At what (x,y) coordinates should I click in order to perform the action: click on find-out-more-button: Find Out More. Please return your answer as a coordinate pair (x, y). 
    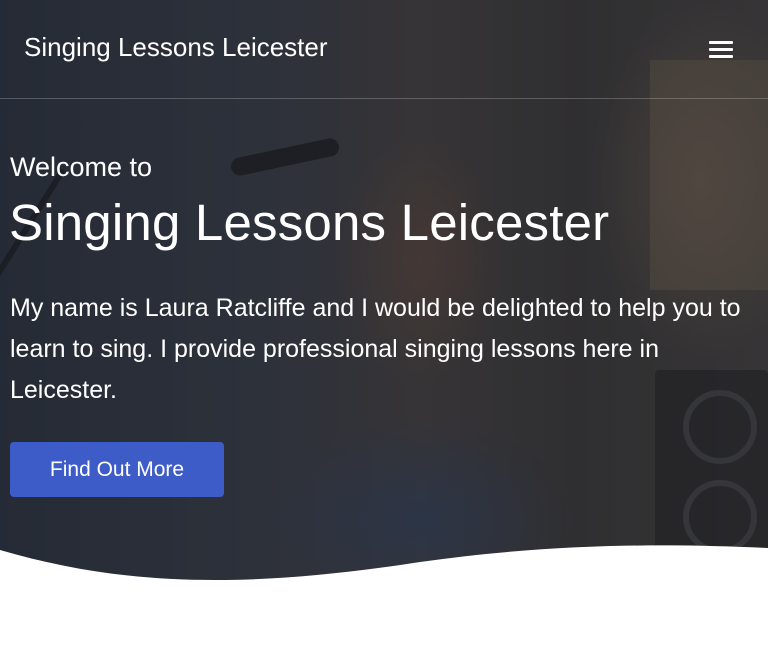
    Looking at the image, I should click on (117, 469).